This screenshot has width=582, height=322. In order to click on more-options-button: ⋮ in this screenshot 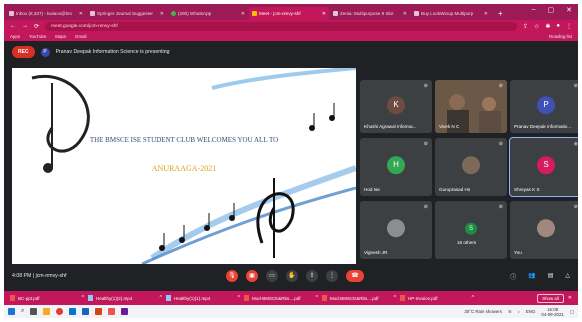, I will do `click(332, 276)`.